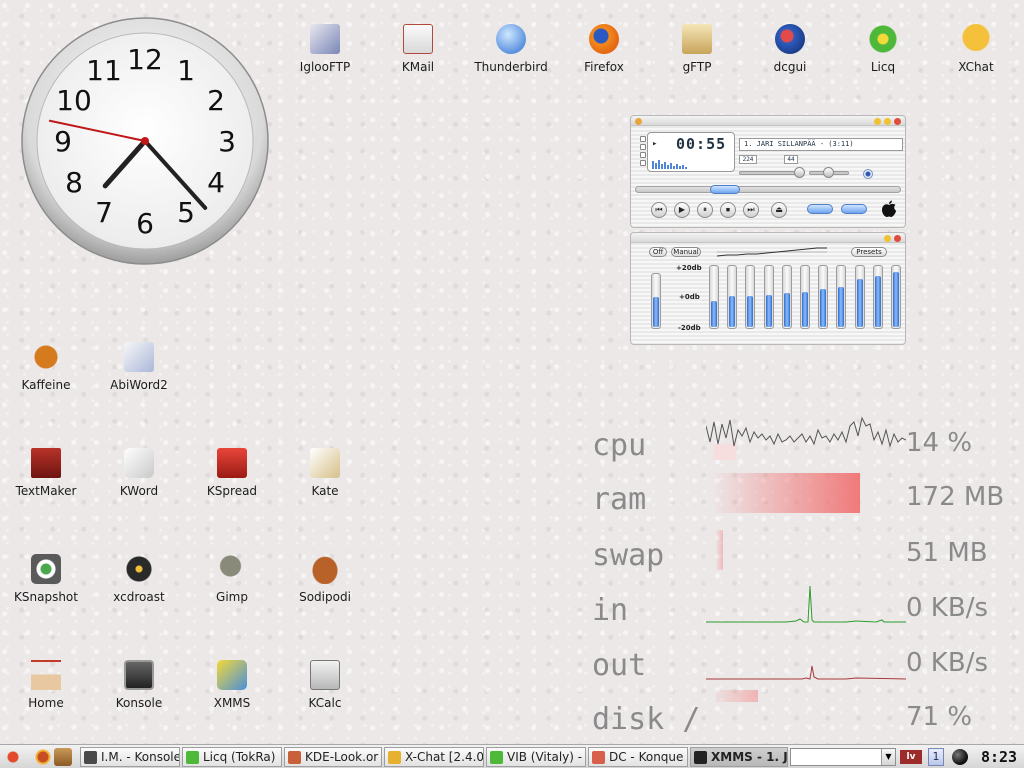 The image size is (1024, 768). I want to click on eq-off-button: Off, so click(658, 252).